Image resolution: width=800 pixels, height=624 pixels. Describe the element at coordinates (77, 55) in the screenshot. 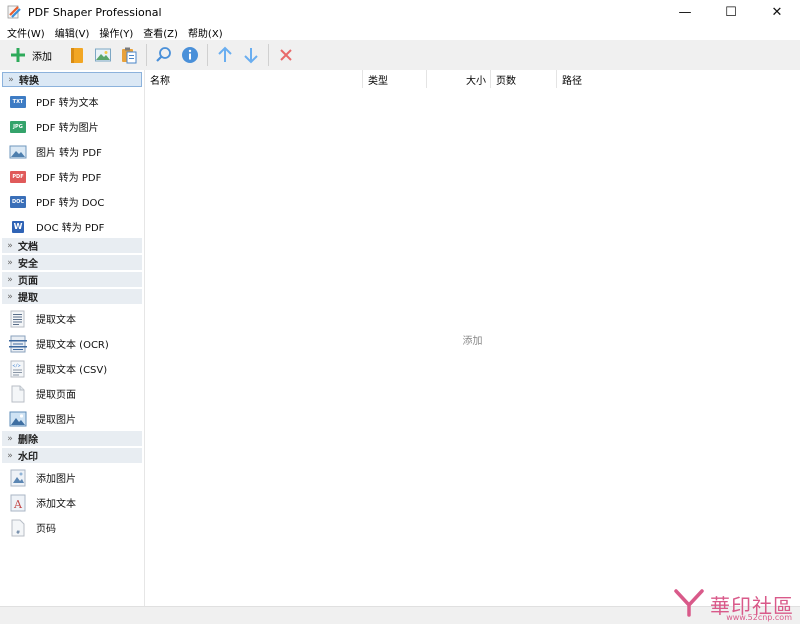

I see `open-folder-button` at that location.